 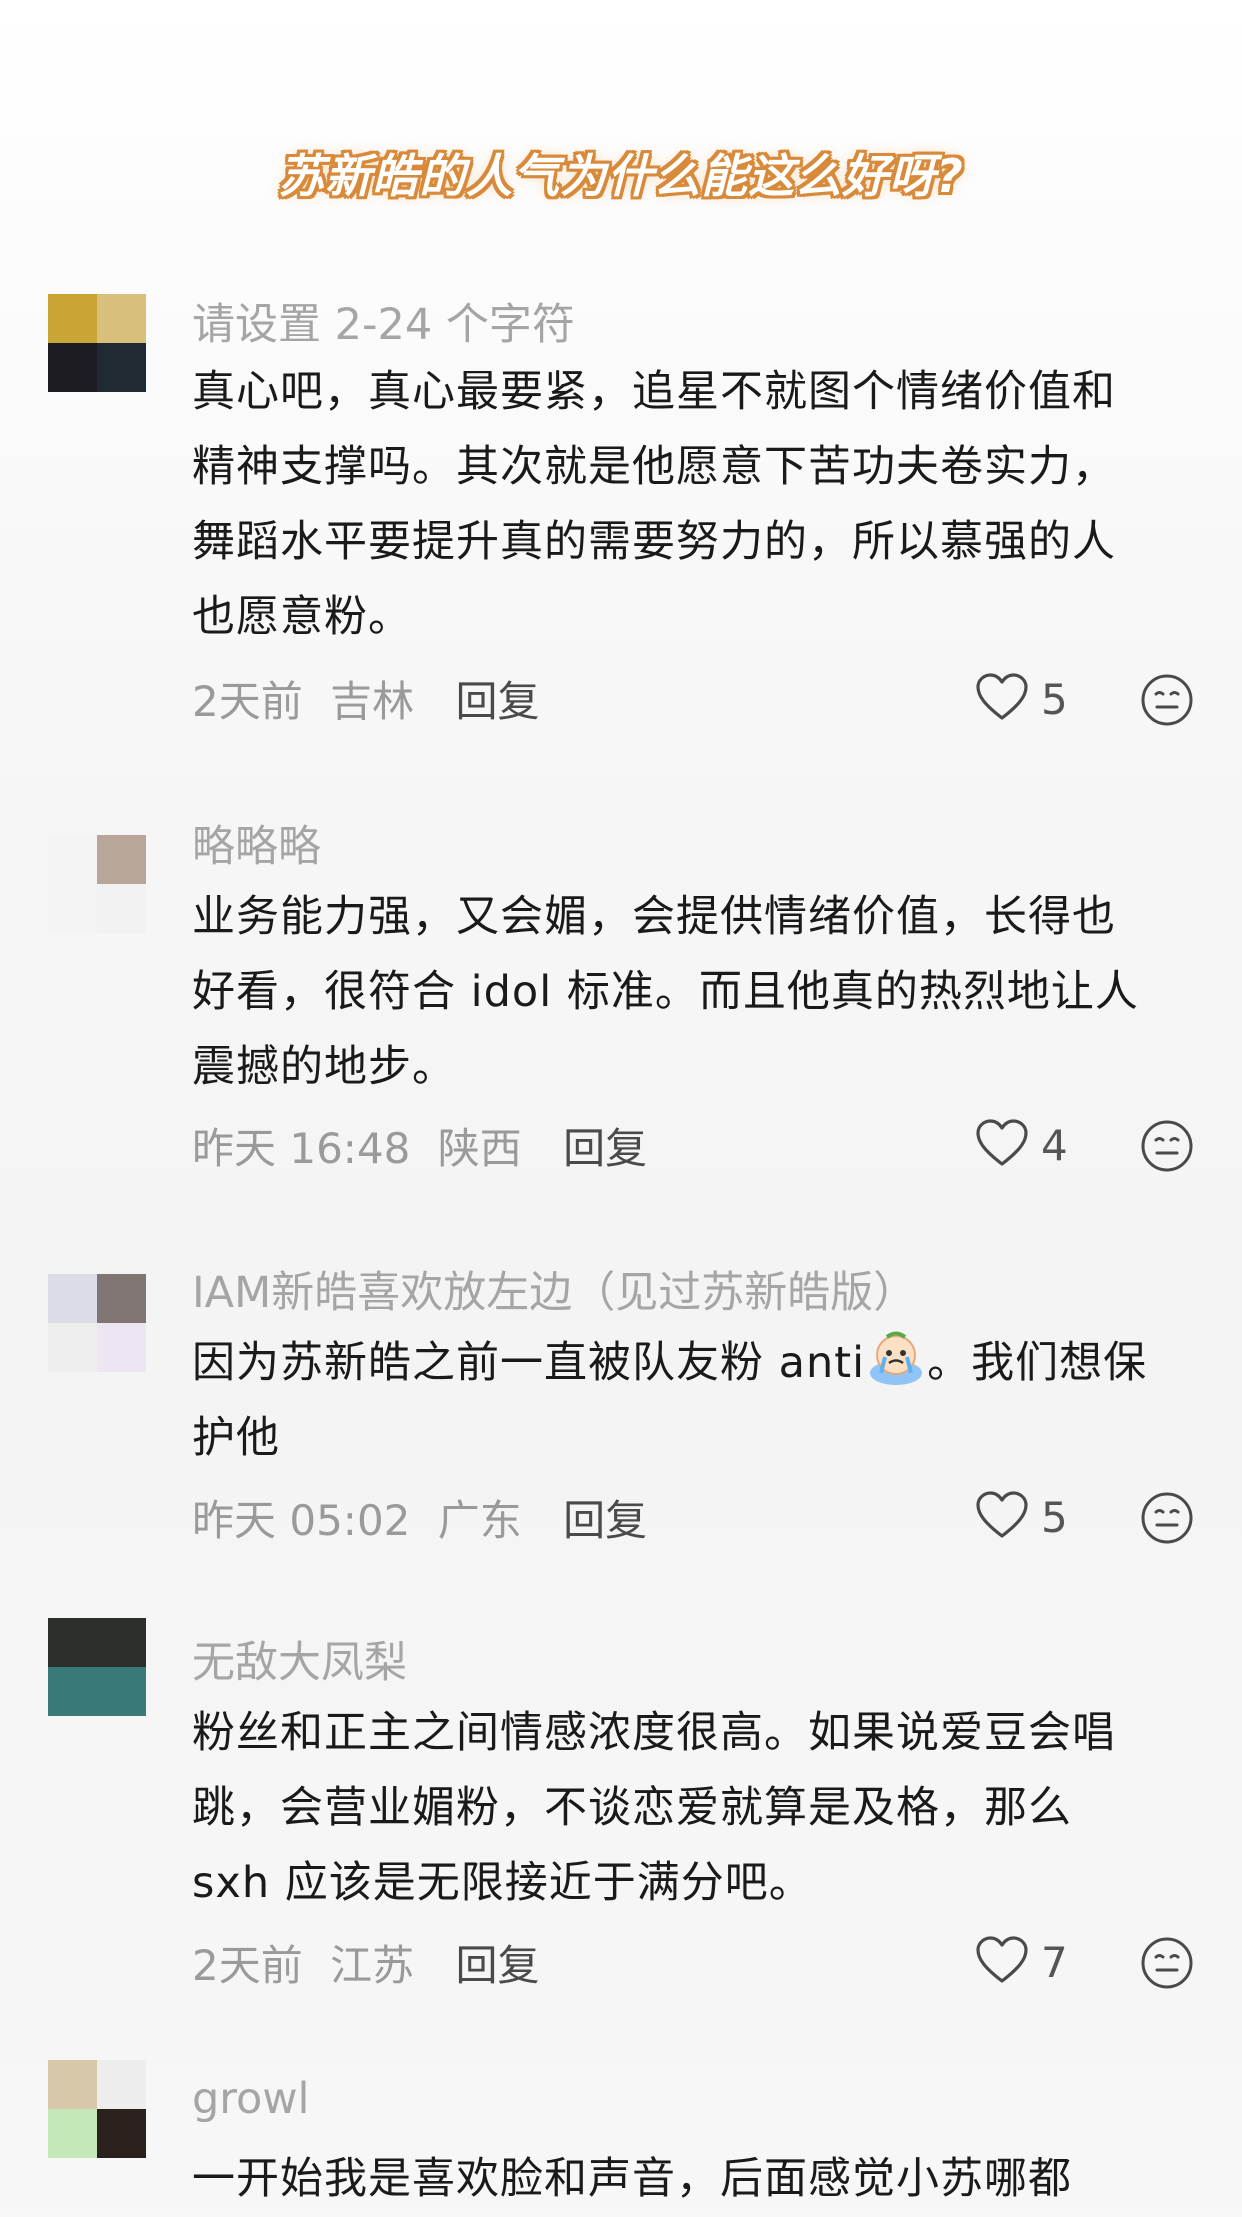 I want to click on comment-line: 一开始我是喜欢脸和声音，后面感觉小苏哪都, so click(x=632, y=2179).